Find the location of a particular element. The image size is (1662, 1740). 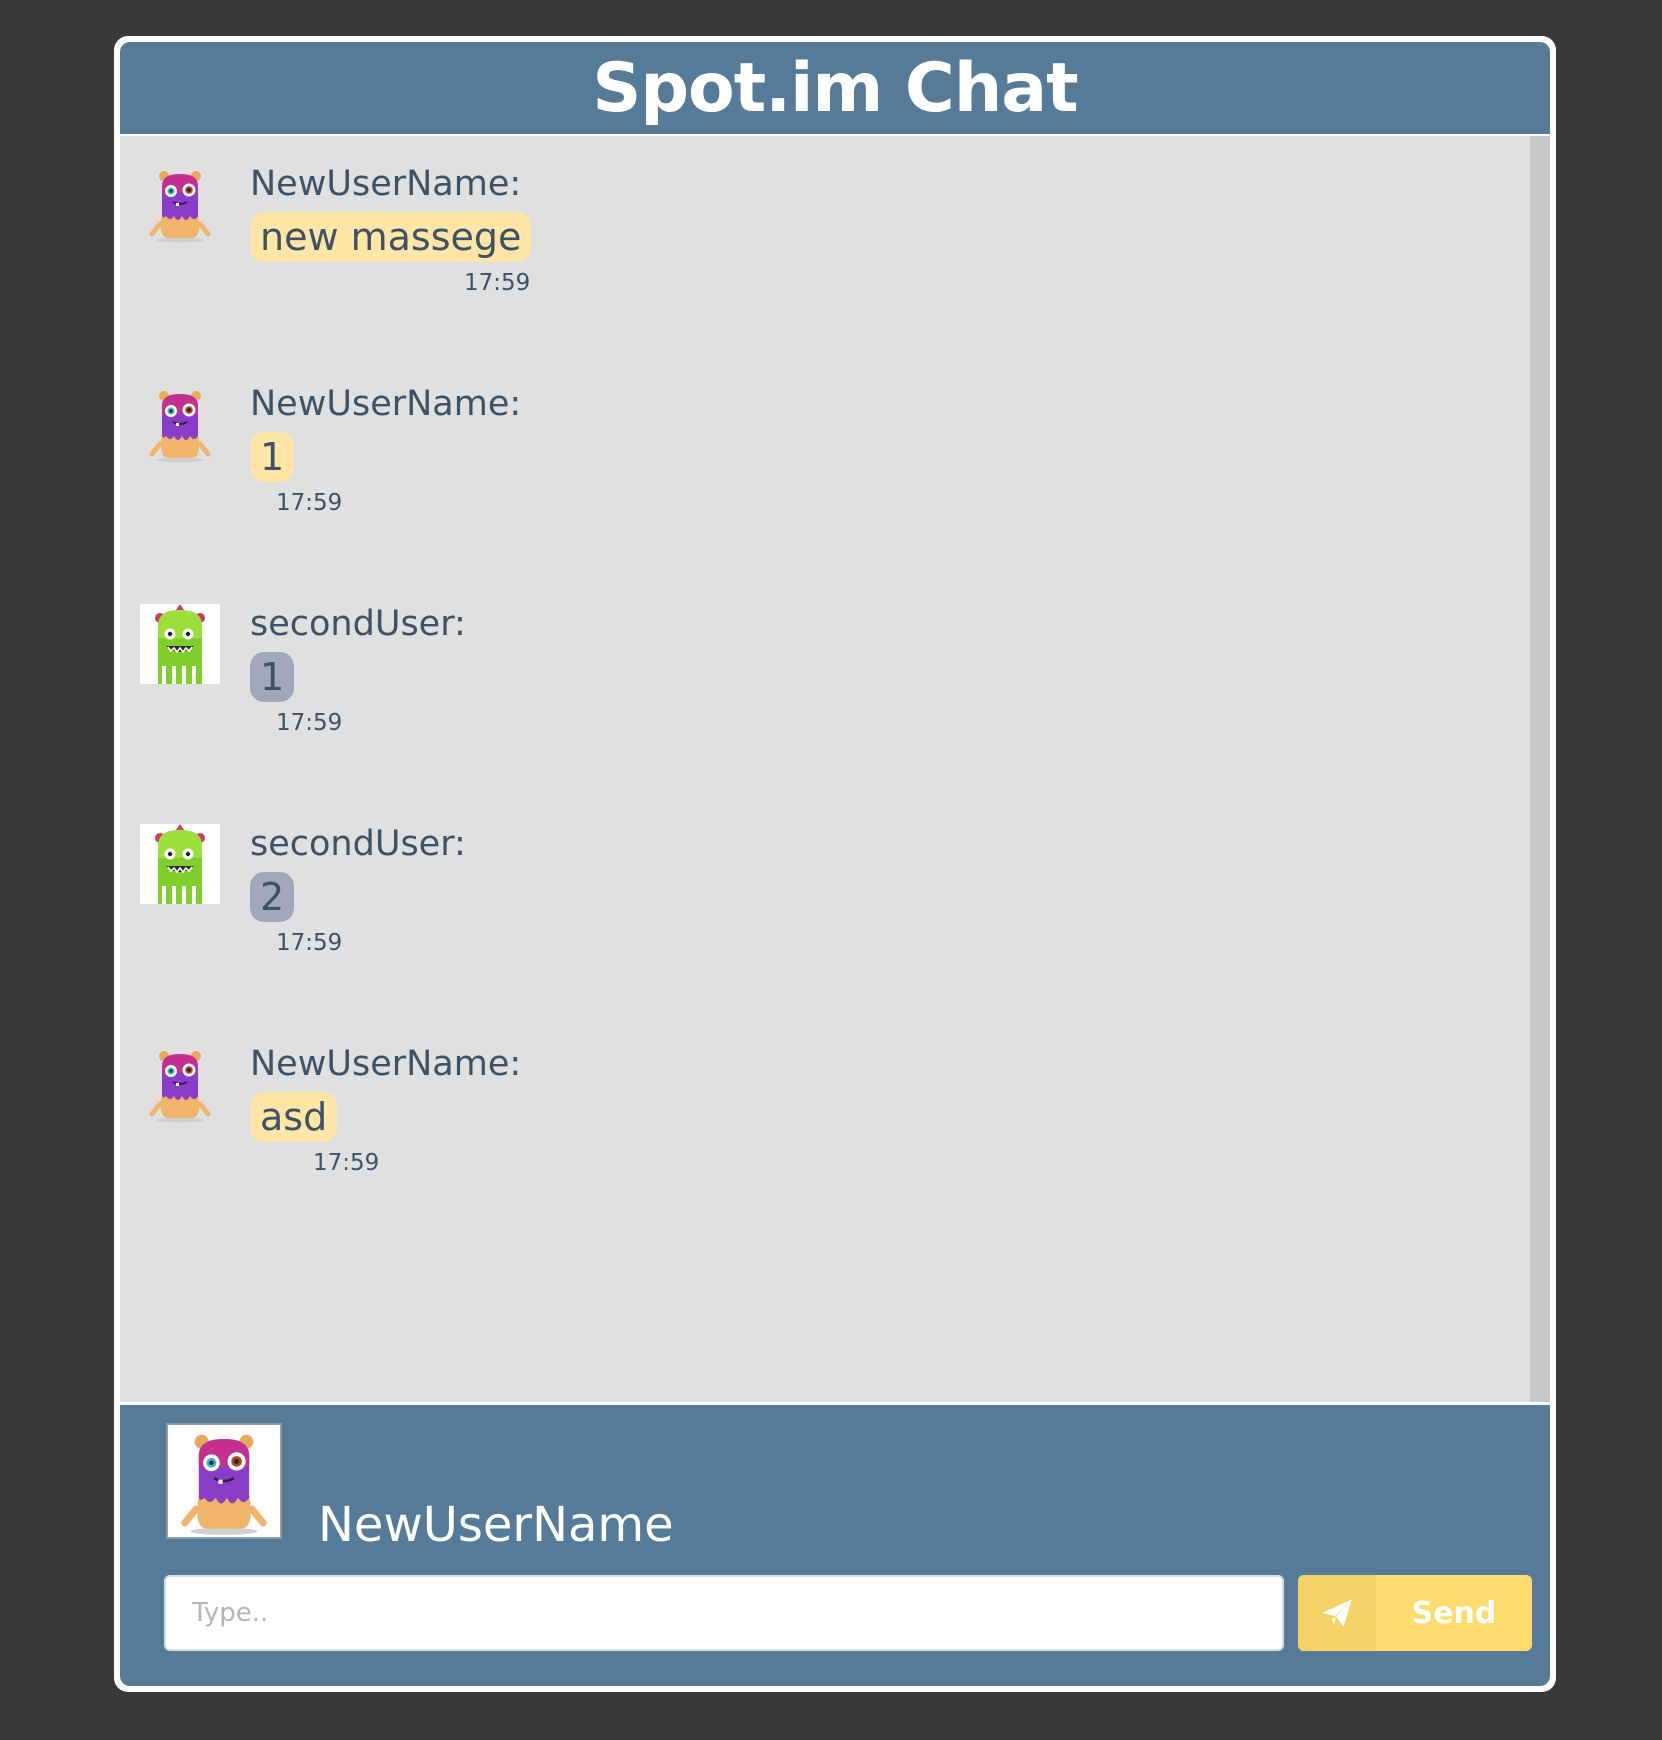

current-user-avatar is located at coordinates (224, 1481).